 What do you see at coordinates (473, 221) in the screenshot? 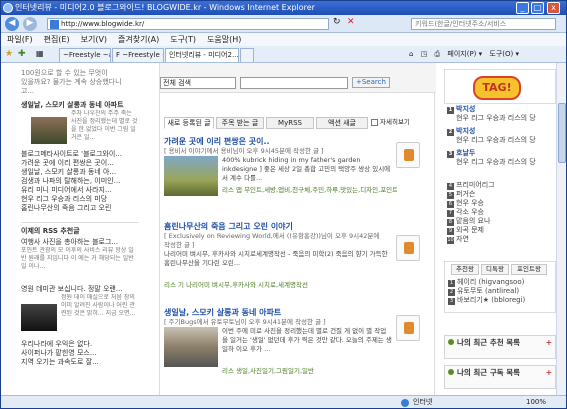
I see `ranked-tag: 맡음의 요나` at bounding box center [473, 221].